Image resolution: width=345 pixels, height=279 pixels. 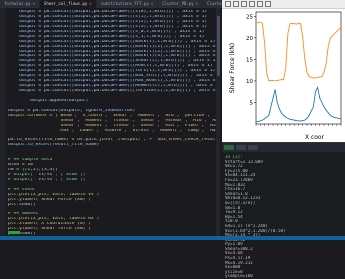 I want to click on tab-3: Cluster_PB.py ×, so click(x=181, y=4).